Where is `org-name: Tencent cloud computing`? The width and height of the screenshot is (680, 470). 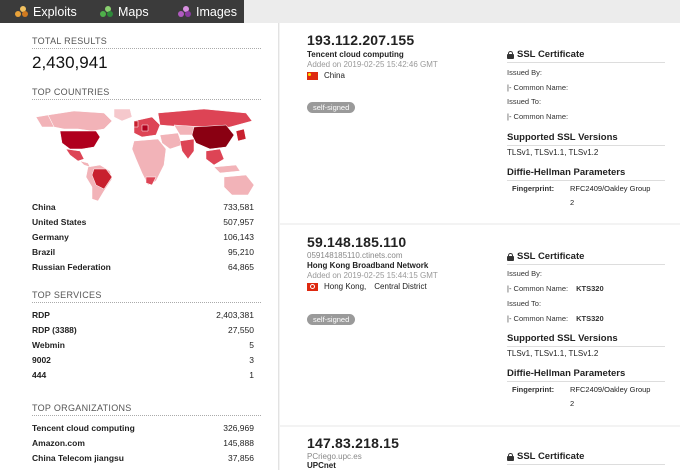 org-name: Tencent cloud computing is located at coordinates (83, 428).